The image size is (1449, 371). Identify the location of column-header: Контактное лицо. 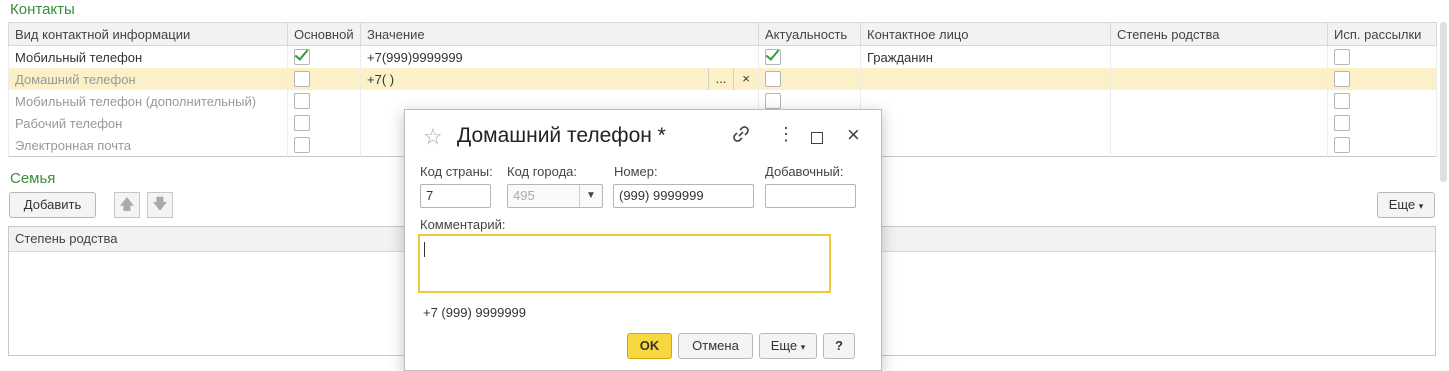
(985, 34).